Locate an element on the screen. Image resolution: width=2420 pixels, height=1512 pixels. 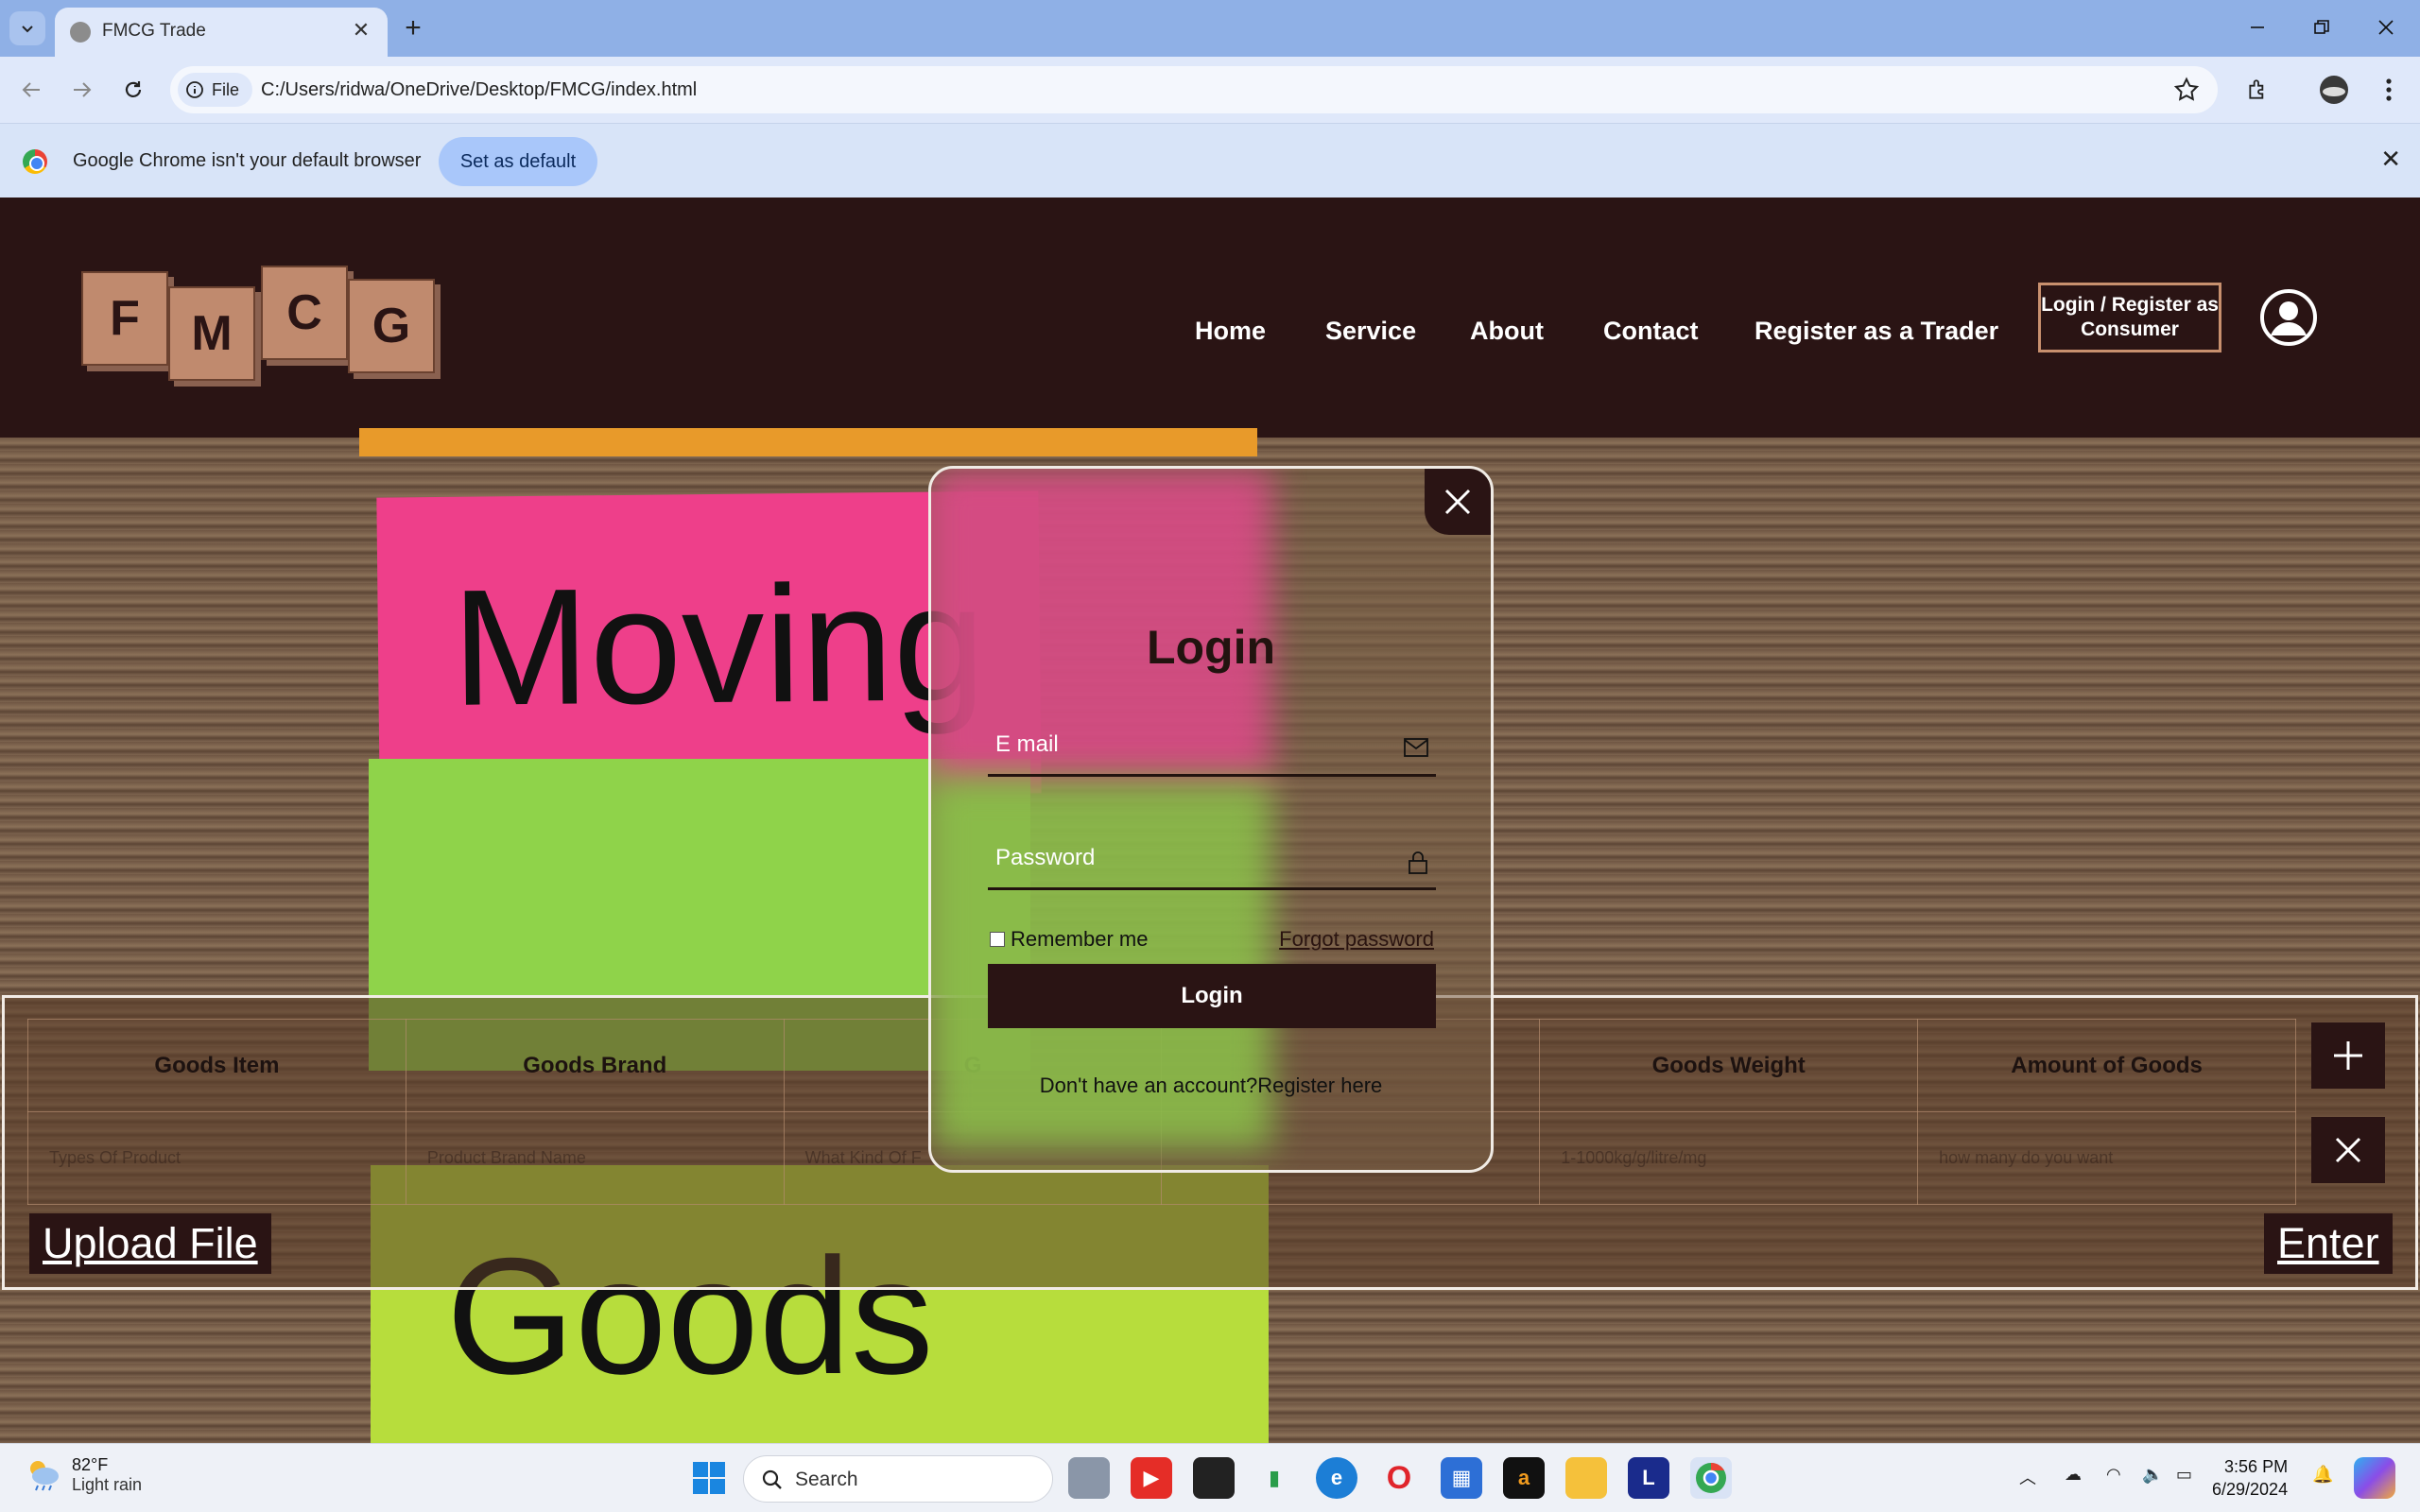
task-view-icon is located at coordinates (1089, 1478).